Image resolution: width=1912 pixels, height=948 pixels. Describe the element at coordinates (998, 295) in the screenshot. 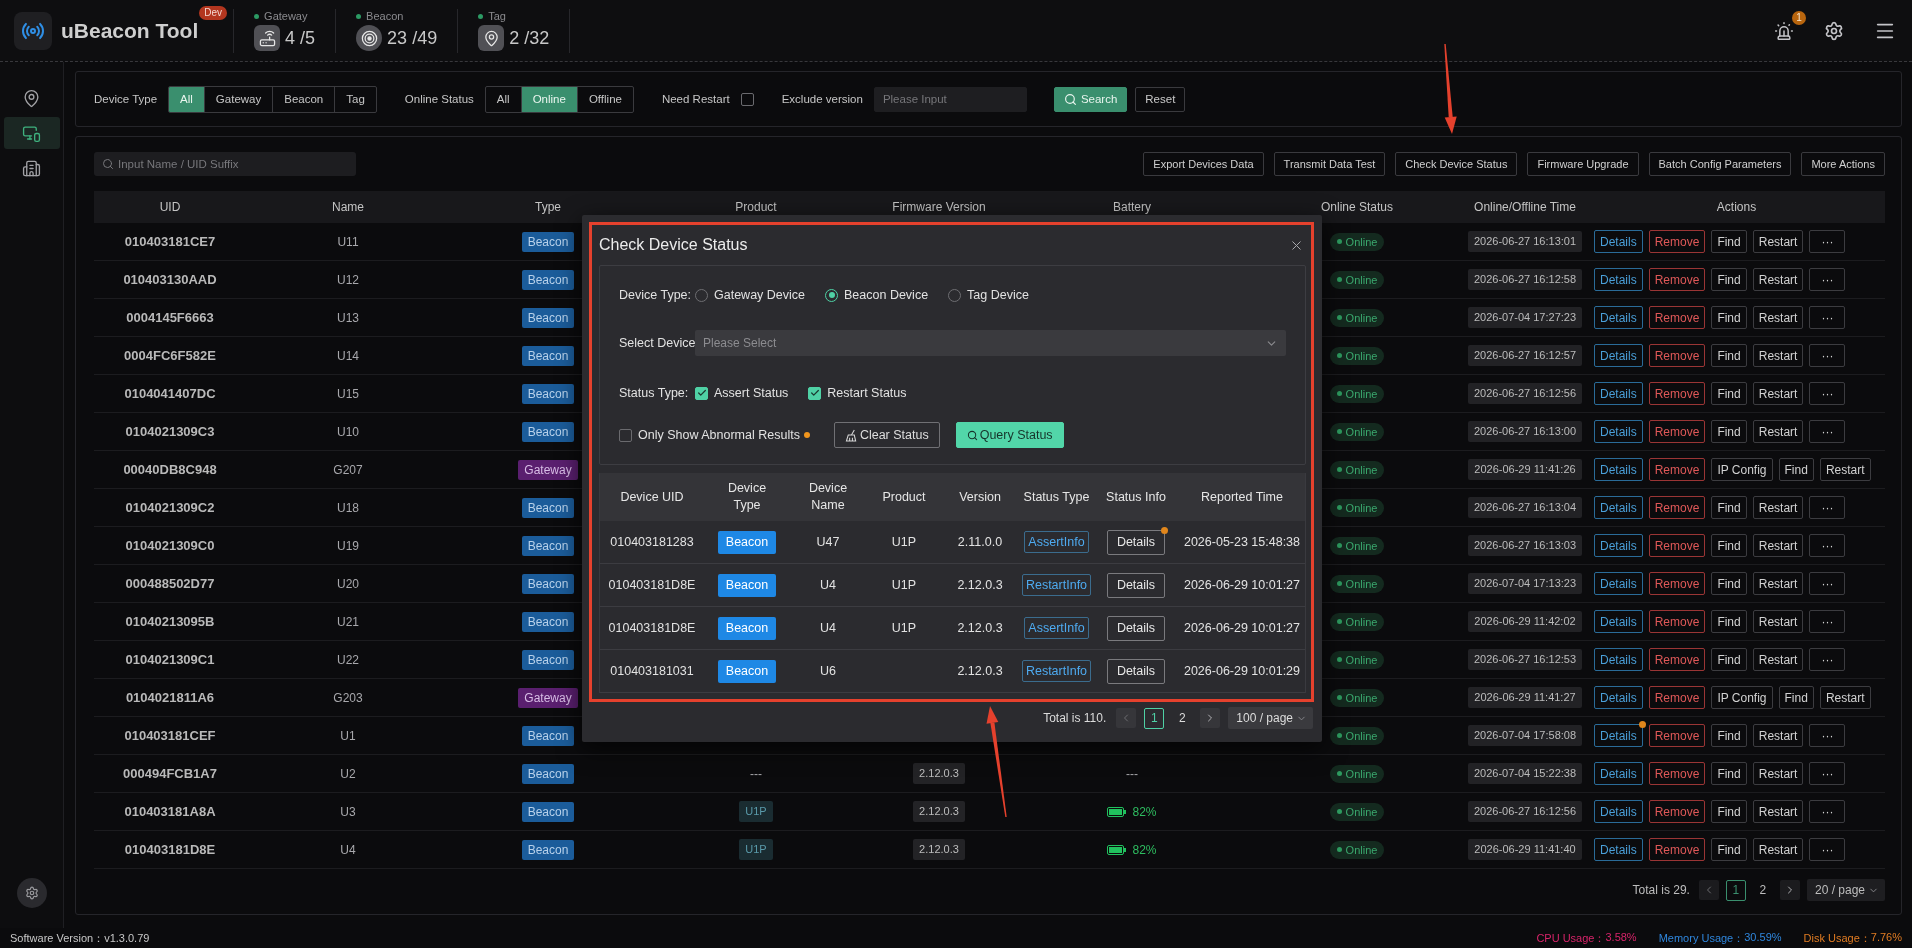

I see `option-label: Tag Device` at that location.